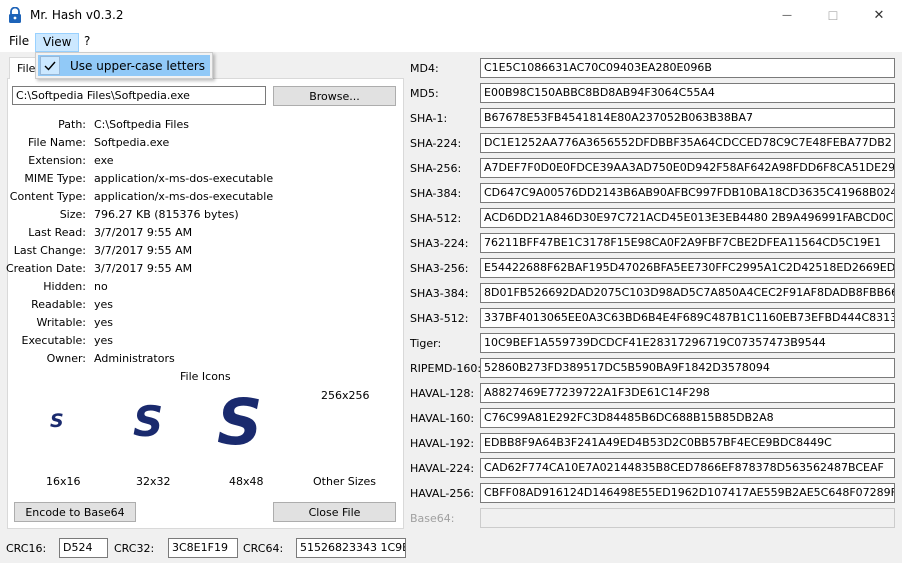  I want to click on base64-label: Base64:, so click(432, 518).